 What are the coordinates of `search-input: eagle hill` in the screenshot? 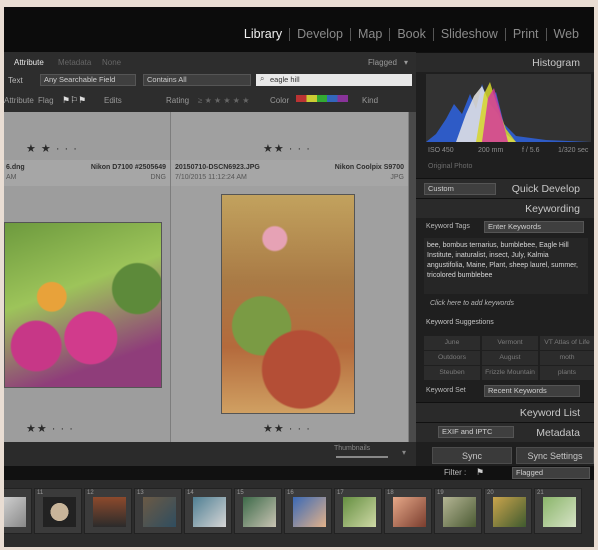 It's located at (334, 80).